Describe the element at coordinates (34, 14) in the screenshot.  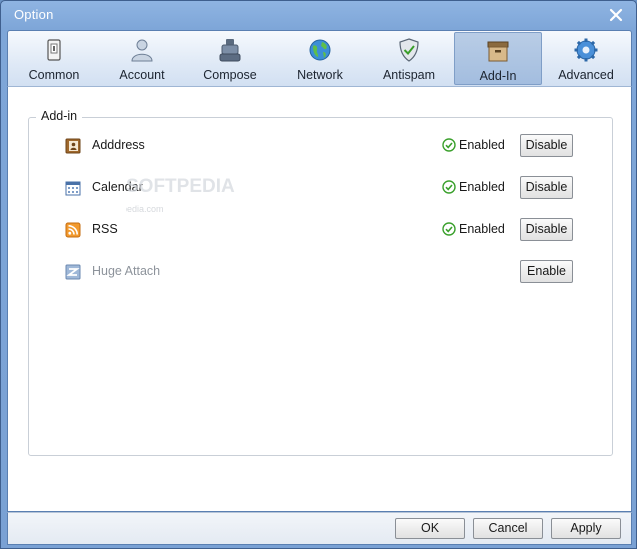
I see `window-title: Option` at that location.